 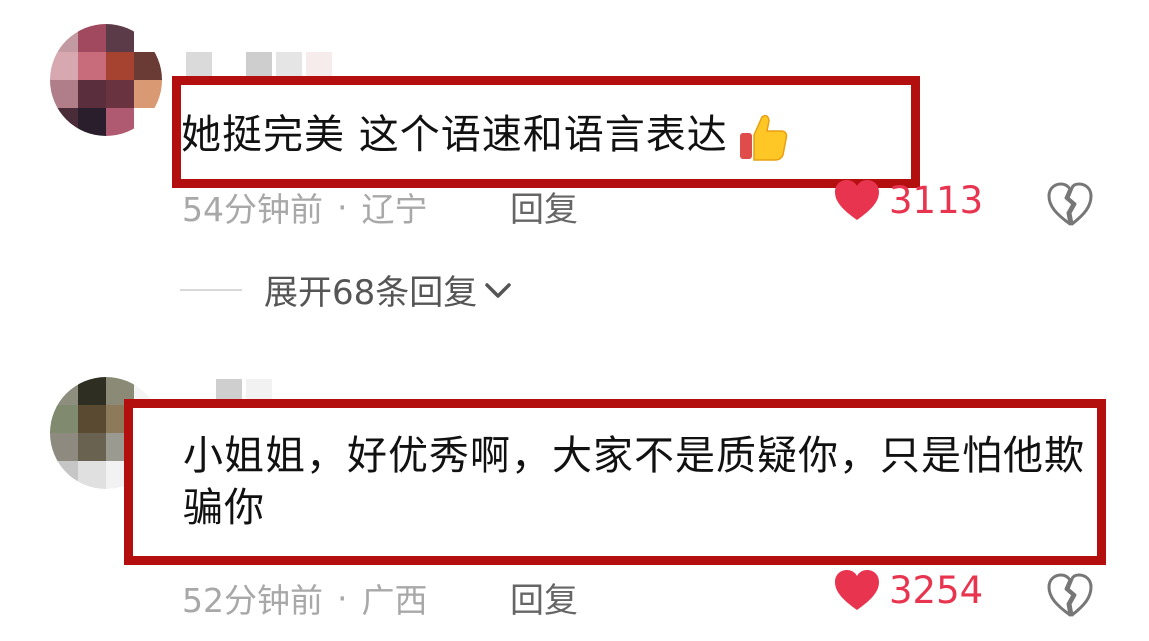 I want to click on comment-meta: 54分钟前 · 辽宁, so click(x=305, y=207).